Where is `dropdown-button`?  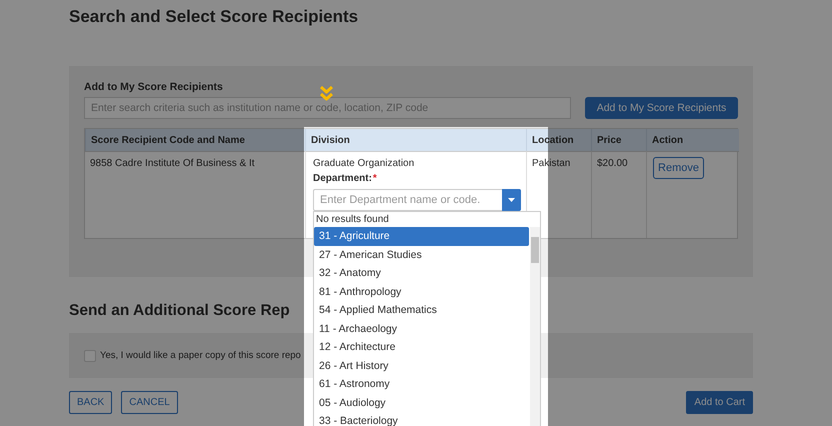
dropdown-button is located at coordinates (511, 200).